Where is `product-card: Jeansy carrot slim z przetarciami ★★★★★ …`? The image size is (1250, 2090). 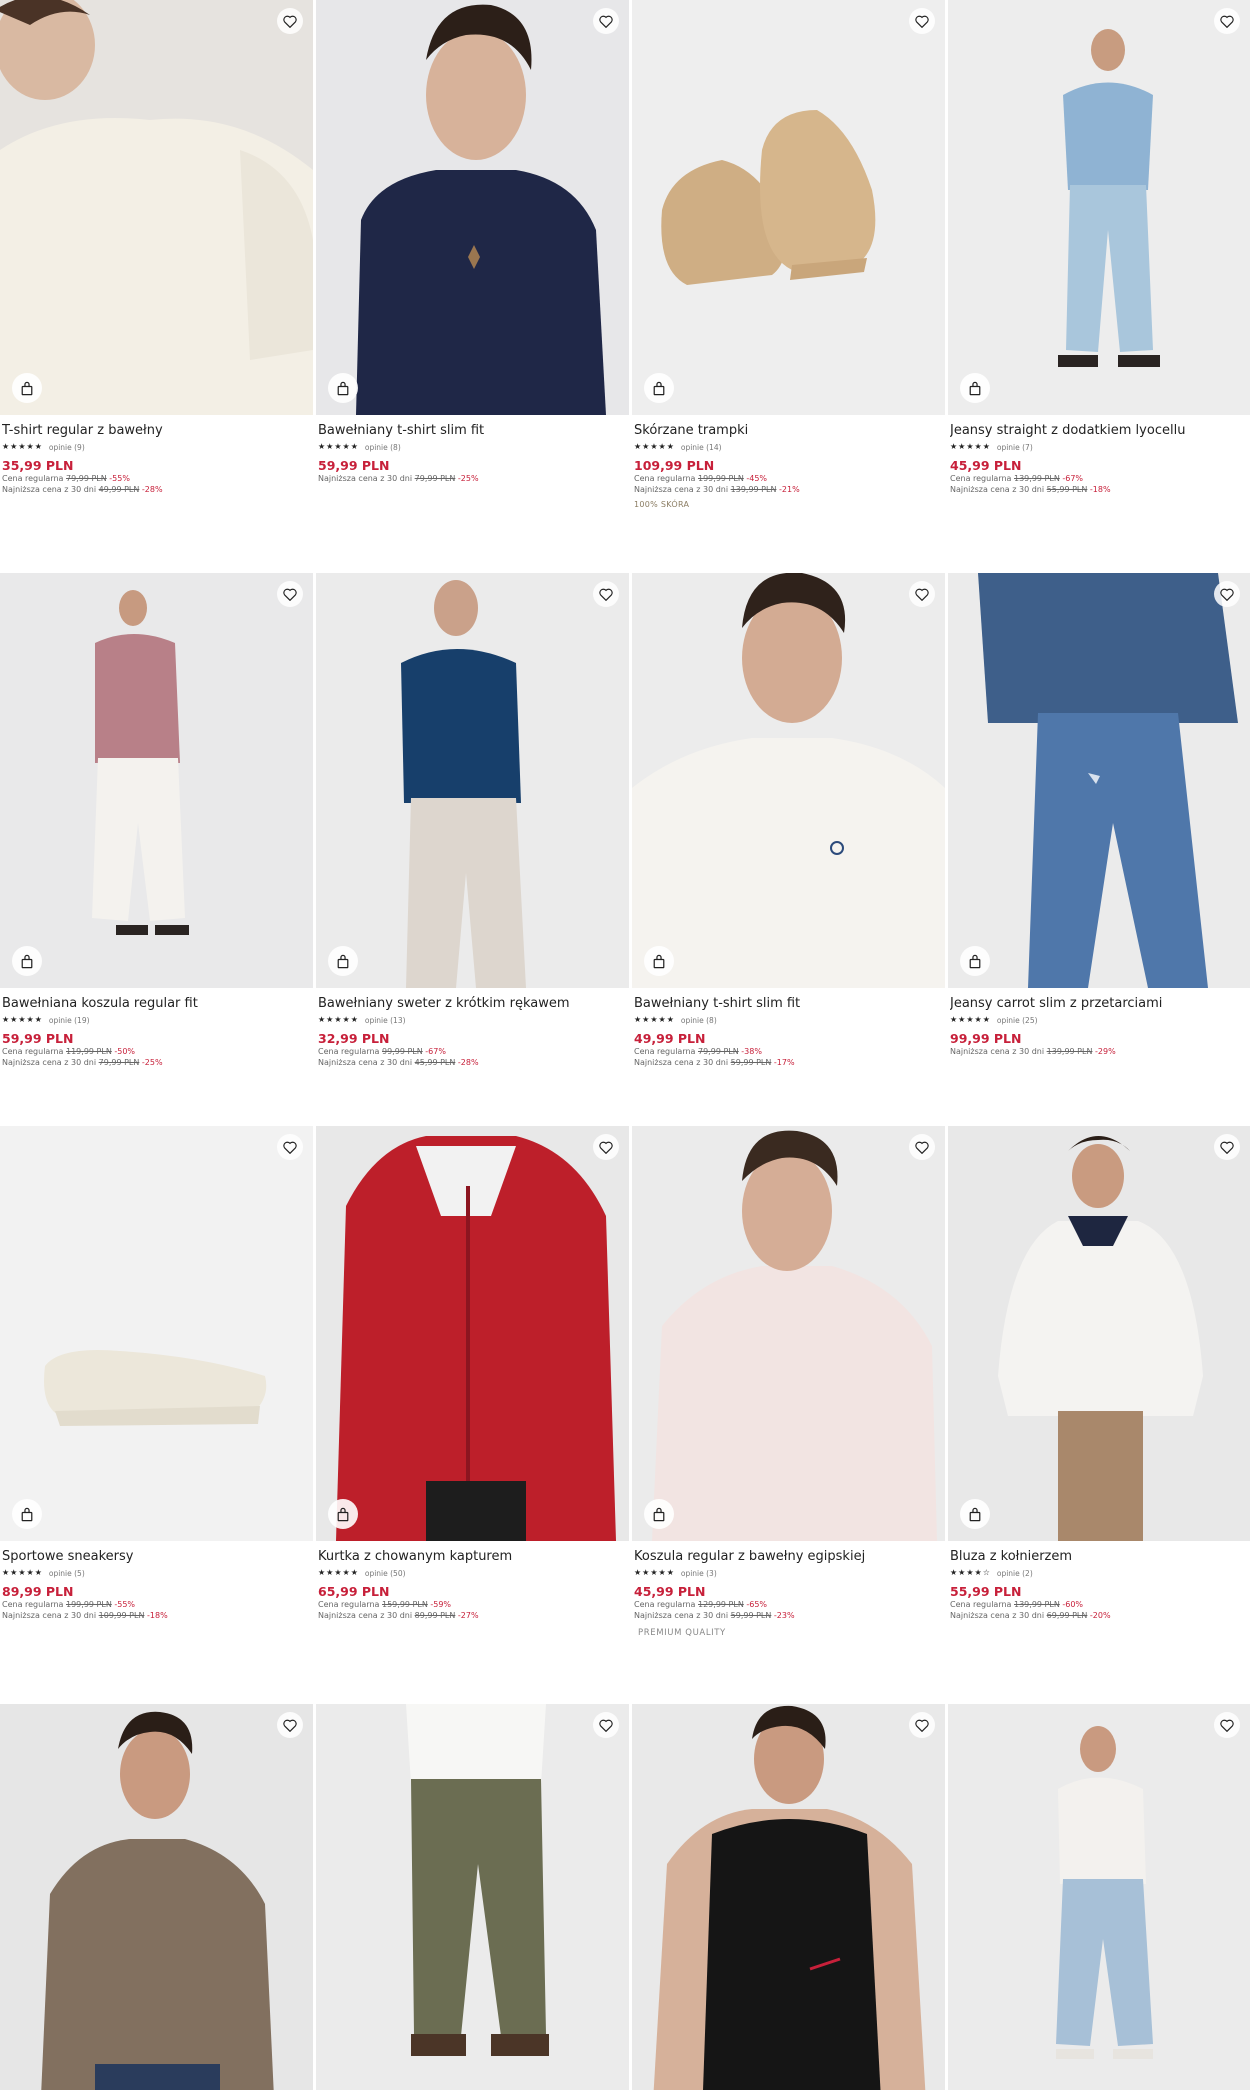 product-card: Jeansy carrot slim z przetarciami ★★★★★ … is located at coordinates (1099, 815).